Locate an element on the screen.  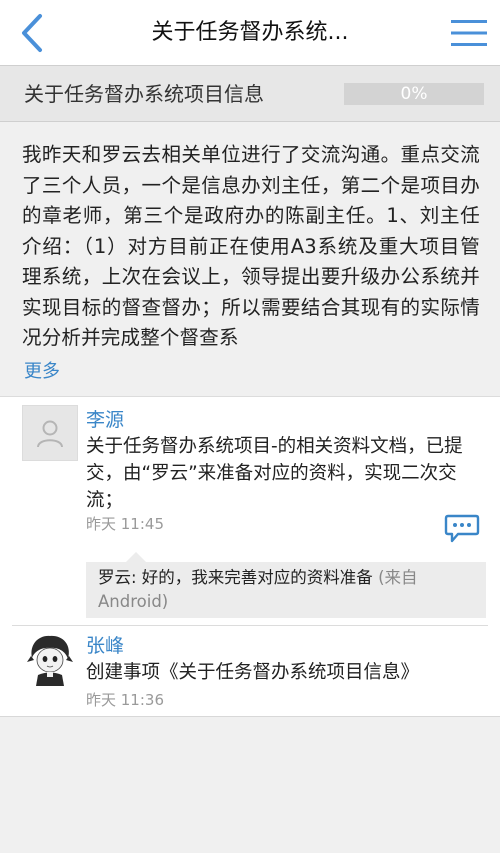
reply-caret is located at coordinates (136, 557).